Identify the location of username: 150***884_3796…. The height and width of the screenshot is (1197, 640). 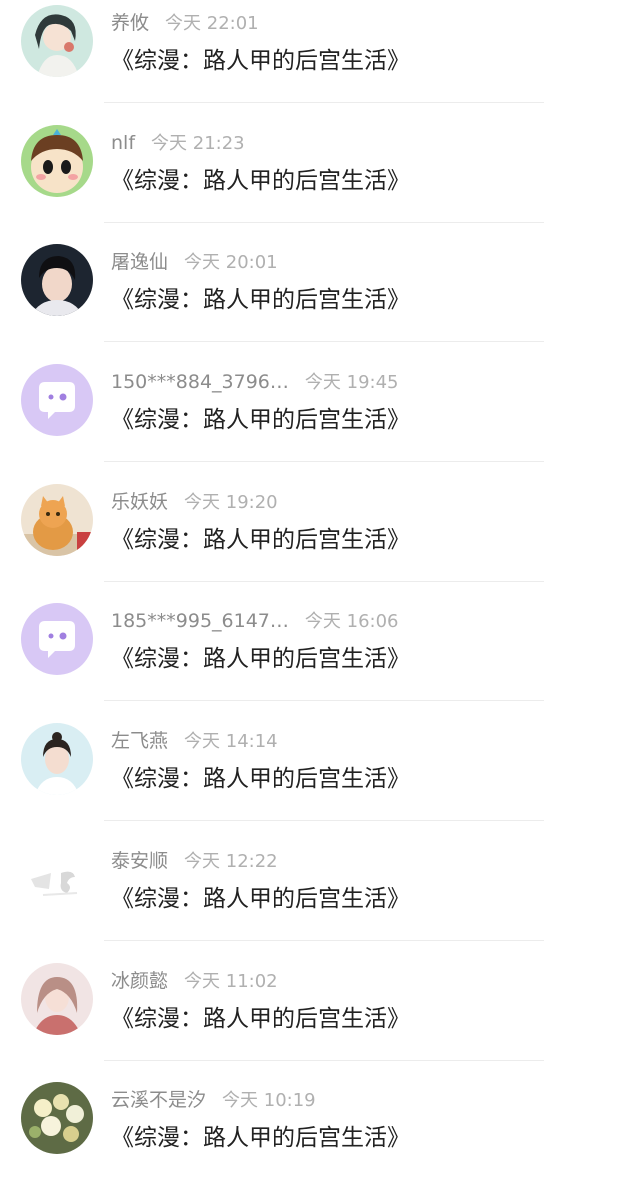
(200, 382).